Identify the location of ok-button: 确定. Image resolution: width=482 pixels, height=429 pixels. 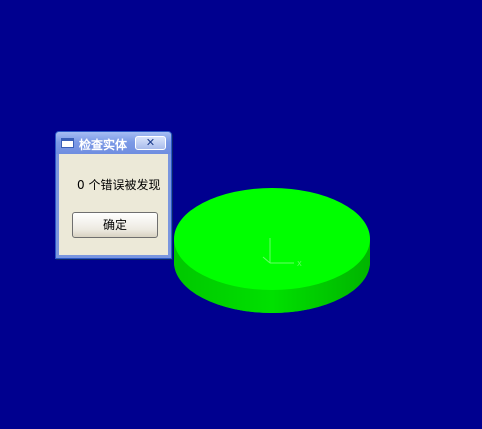
(115, 225).